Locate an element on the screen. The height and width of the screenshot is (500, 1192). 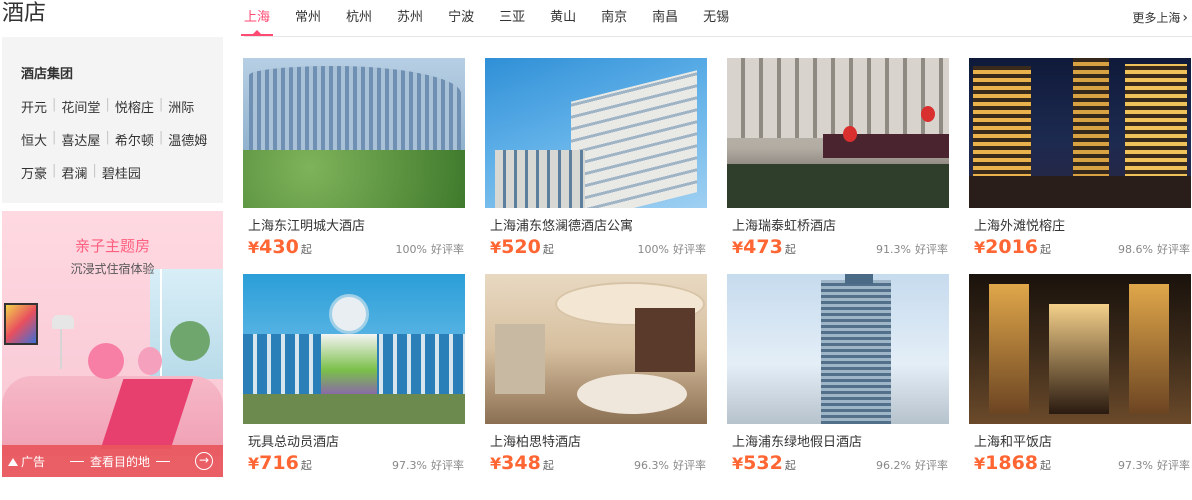
brand-link: 洲际 is located at coordinates (181, 106).